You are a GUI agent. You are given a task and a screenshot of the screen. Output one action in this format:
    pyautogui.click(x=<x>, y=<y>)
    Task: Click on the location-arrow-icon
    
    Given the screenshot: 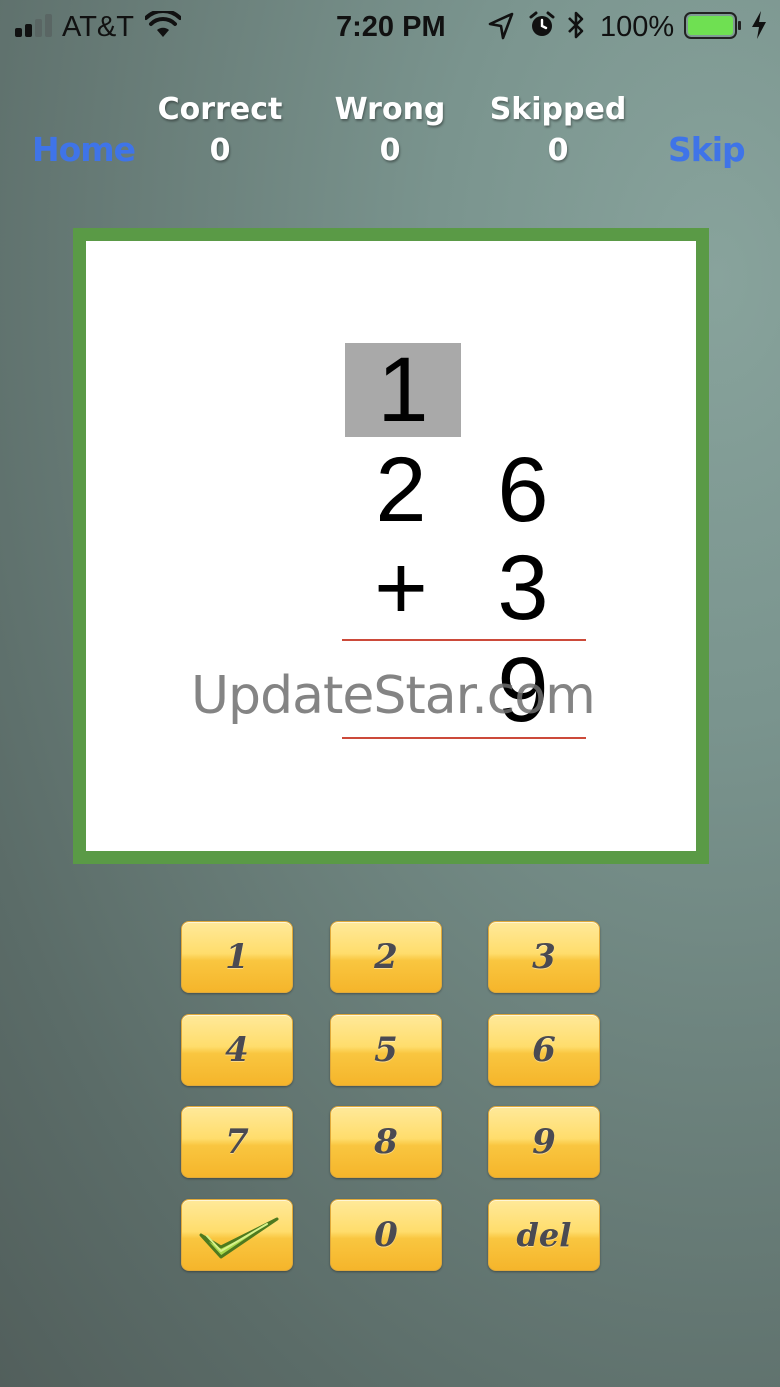 What is the action you would take?
    pyautogui.click(x=501, y=26)
    